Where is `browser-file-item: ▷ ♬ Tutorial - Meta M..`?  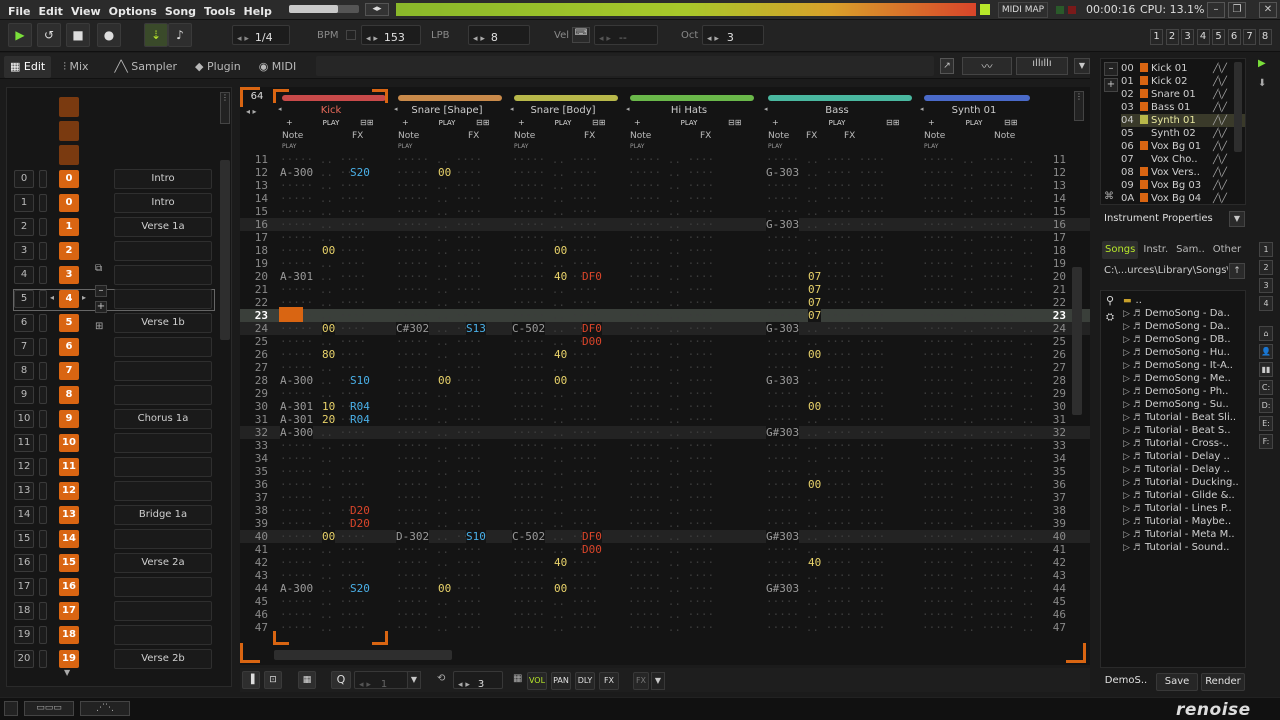
browser-file-item: ▷ ♬ Tutorial - Meta M.. is located at coordinates (1184, 534).